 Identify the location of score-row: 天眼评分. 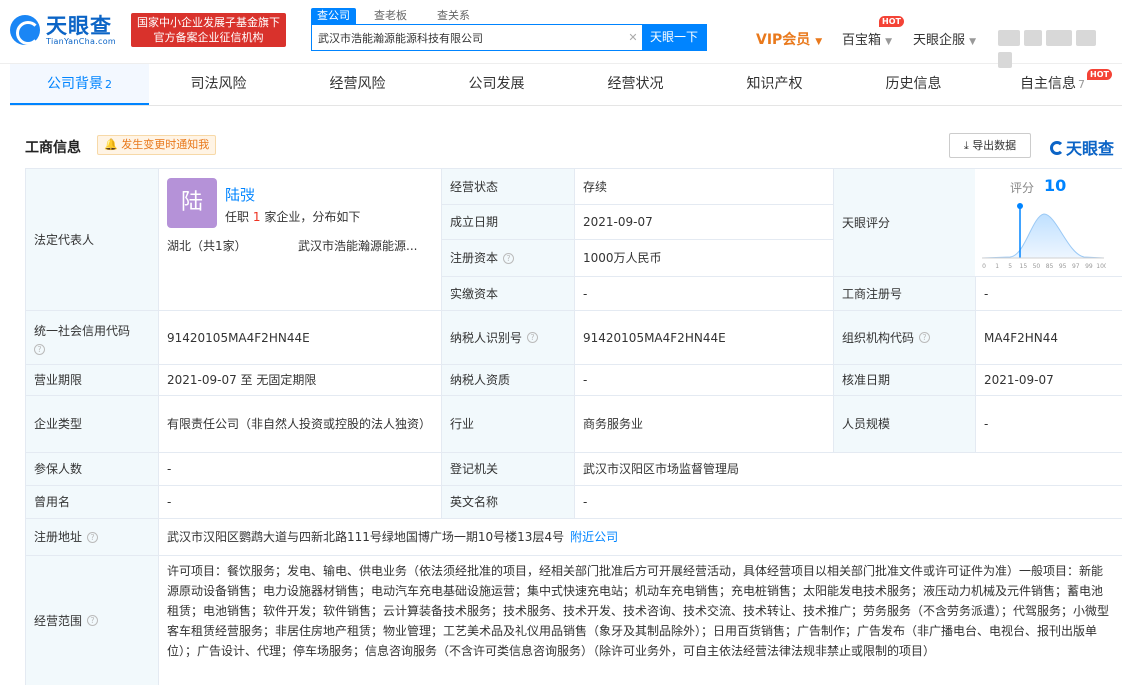
(904, 222).